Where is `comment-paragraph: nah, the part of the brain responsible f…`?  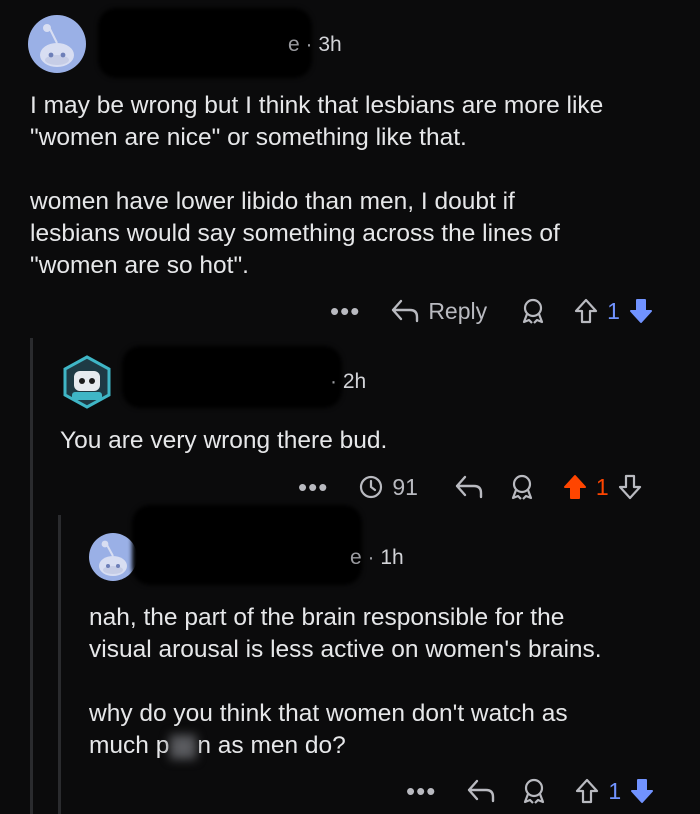 comment-paragraph: nah, the part of the brain responsible f… is located at coordinates (345, 633).